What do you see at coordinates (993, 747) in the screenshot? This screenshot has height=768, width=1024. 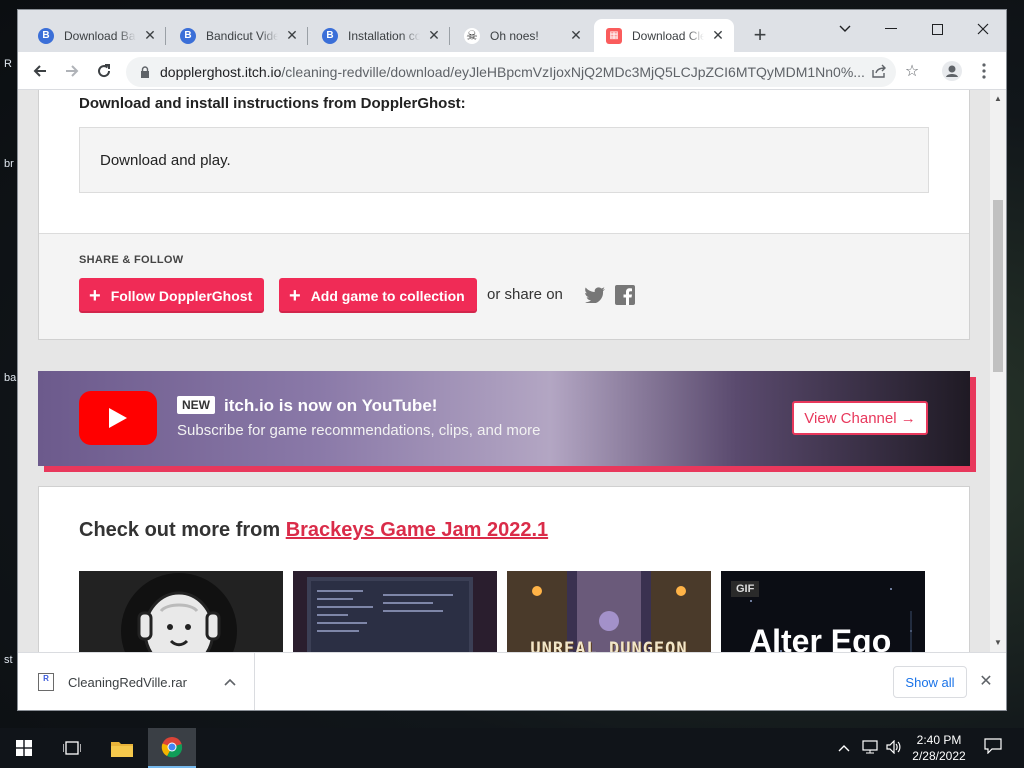 I see `notification-icon` at bounding box center [993, 747].